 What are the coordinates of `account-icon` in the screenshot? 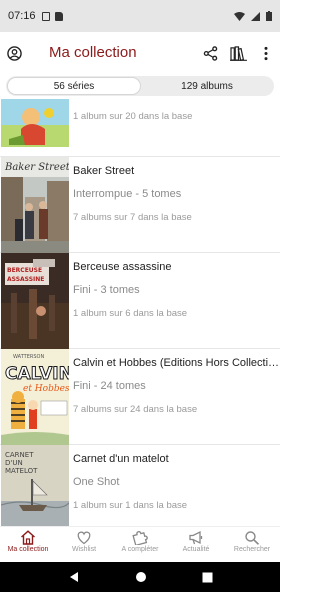 It's located at (14, 53).